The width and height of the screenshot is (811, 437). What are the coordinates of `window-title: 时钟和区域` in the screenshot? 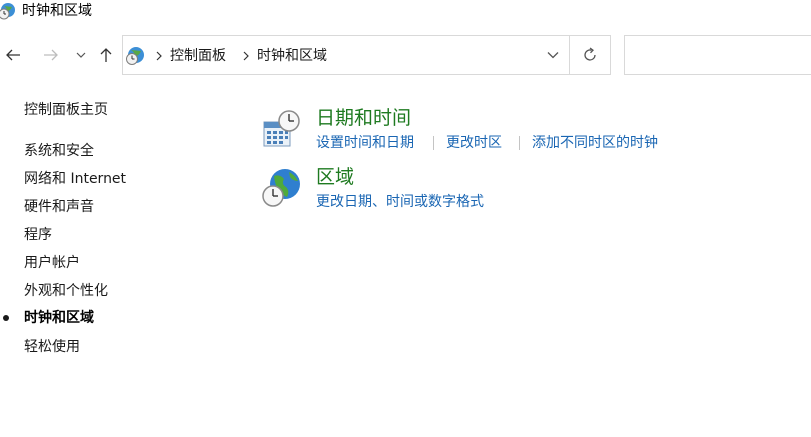 It's located at (57, 11).